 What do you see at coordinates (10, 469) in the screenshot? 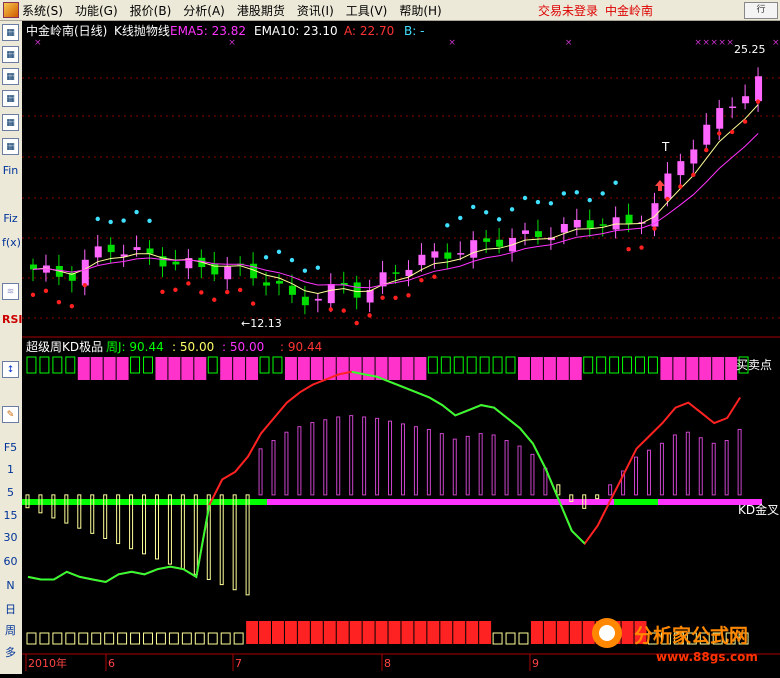
I see `toolbar-button-5: 1` at bounding box center [10, 469].